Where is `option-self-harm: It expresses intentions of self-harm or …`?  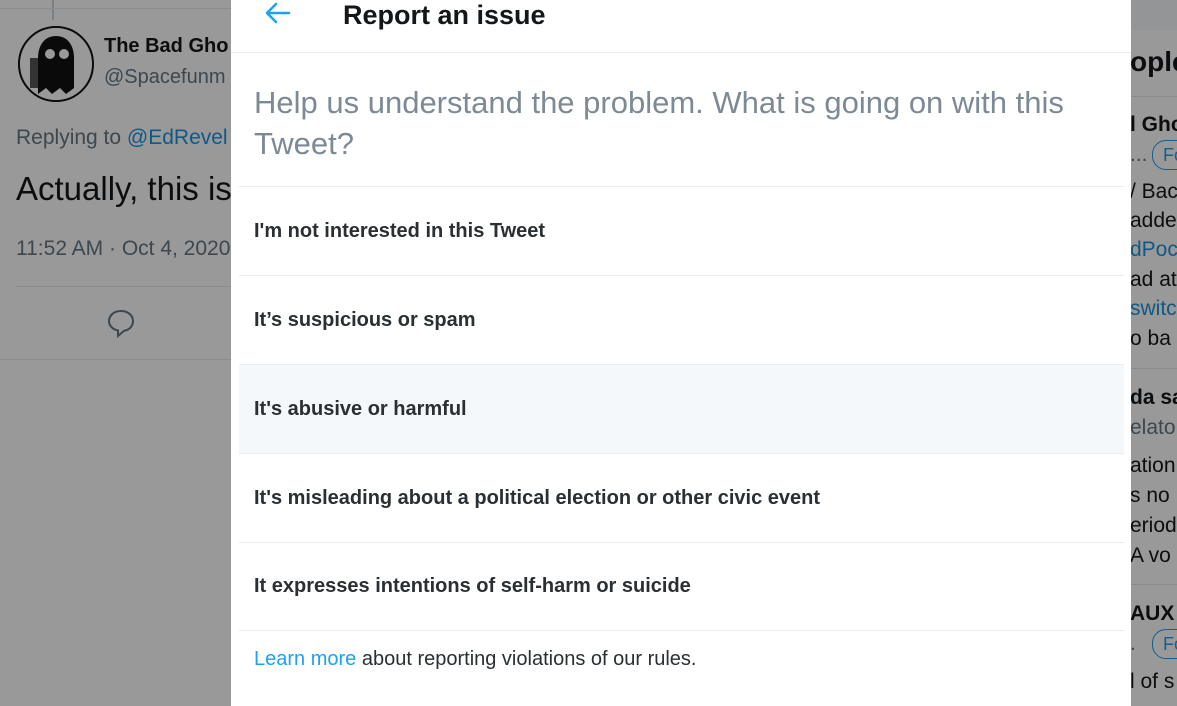 option-self-harm: It expresses intentions of self-harm or … is located at coordinates (681, 586).